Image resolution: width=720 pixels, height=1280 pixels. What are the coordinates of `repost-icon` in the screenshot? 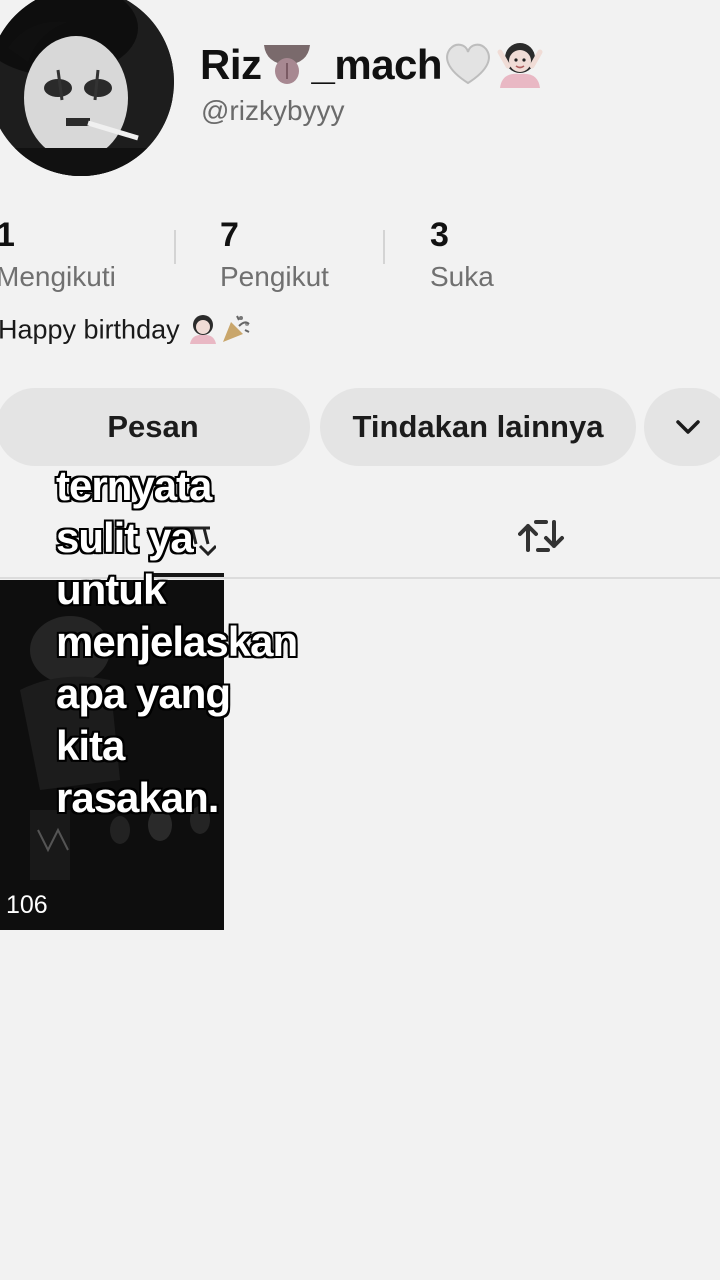 It's located at (541, 536).